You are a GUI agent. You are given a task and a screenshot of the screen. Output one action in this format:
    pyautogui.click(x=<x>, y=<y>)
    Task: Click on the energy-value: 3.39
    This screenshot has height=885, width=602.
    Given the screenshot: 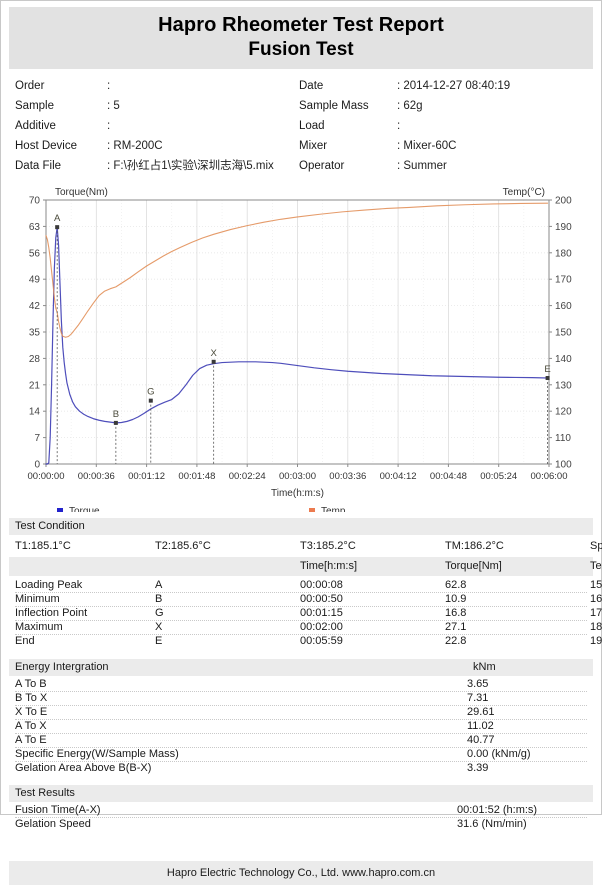 What is the action you would take?
    pyautogui.click(x=478, y=768)
    